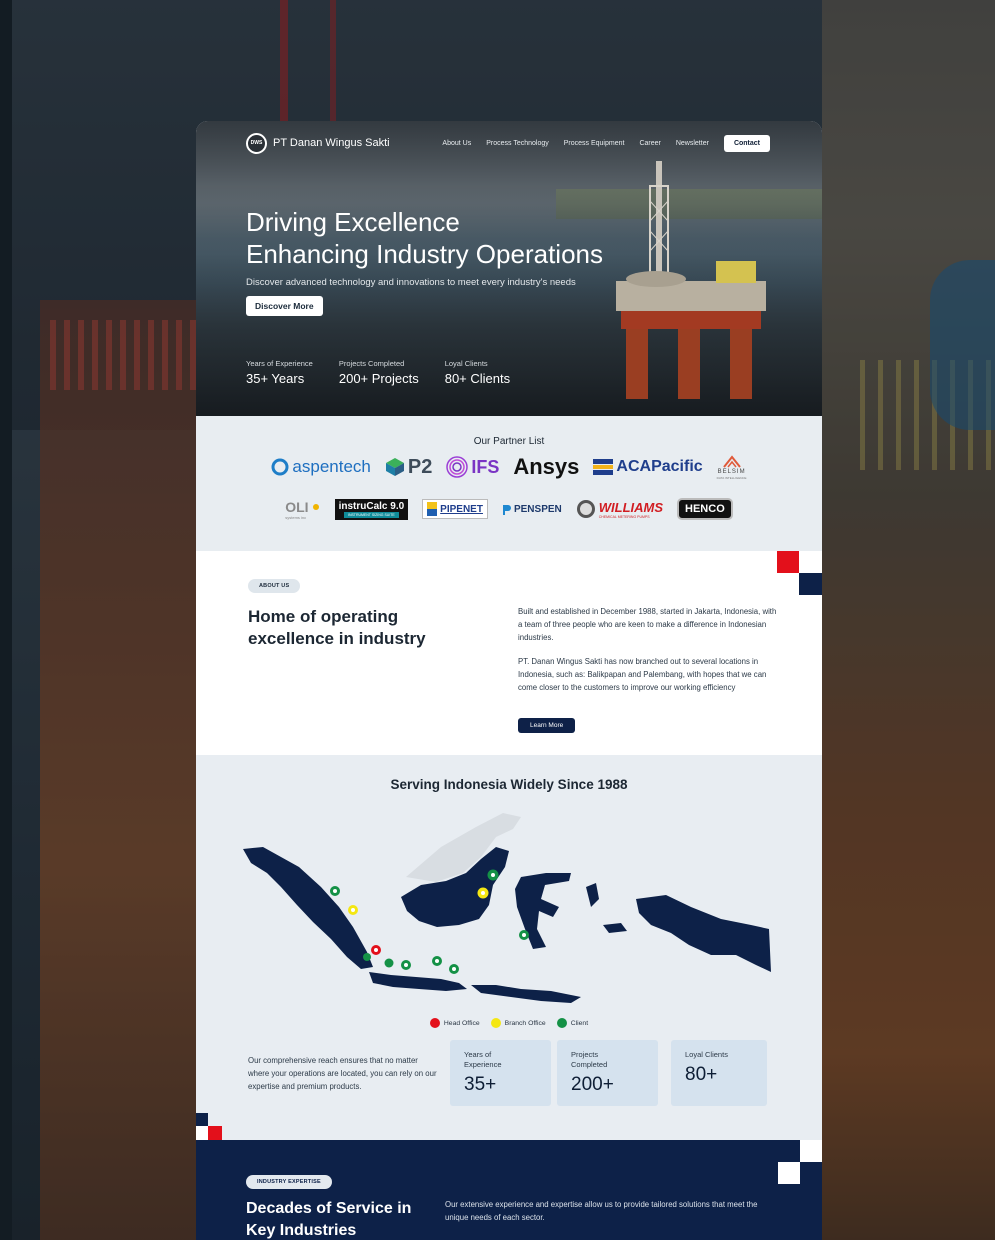 The height and width of the screenshot is (1240, 995). What do you see at coordinates (719, 1073) in the screenshot?
I see `stat-box-clients: Loyal Clients 80+` at bounding box center [719, 1073].